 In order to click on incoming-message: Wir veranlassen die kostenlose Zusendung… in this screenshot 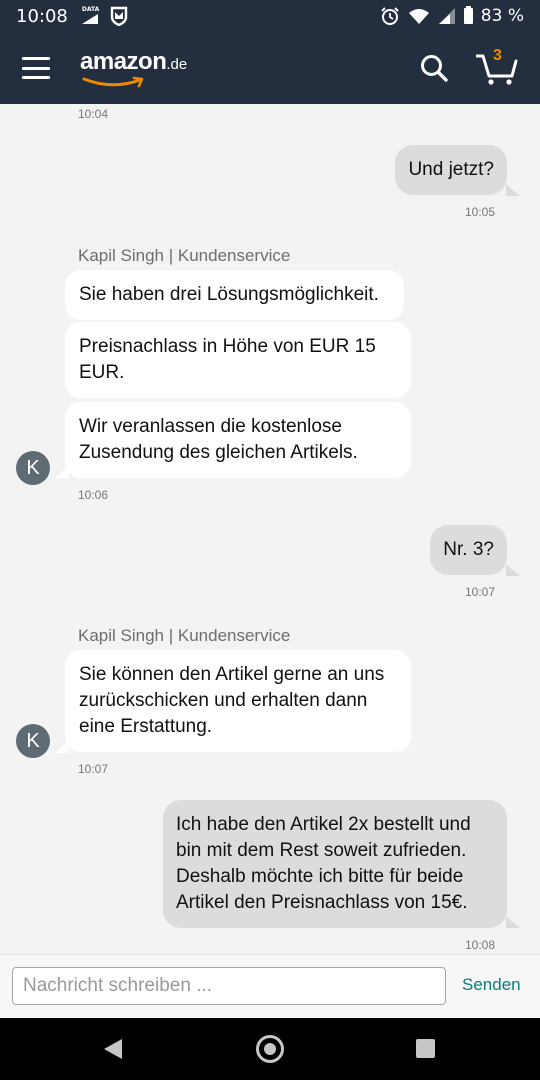, I will do `click(238, 440)`.